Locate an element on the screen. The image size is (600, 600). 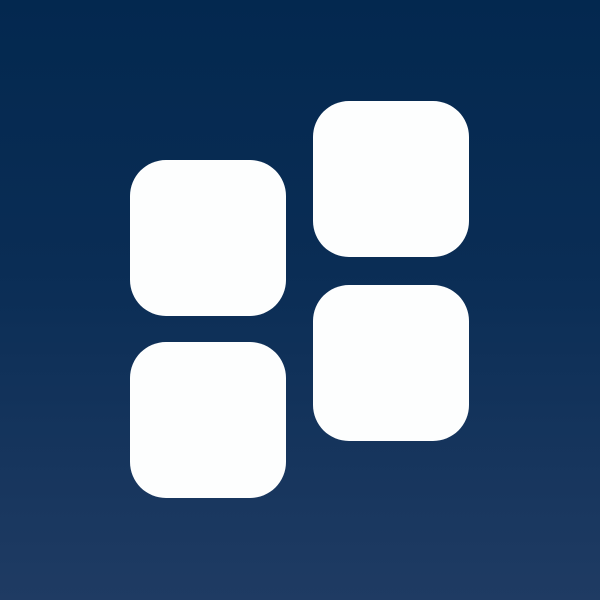
tile-bottom-right is located at coordinates (391, 363).